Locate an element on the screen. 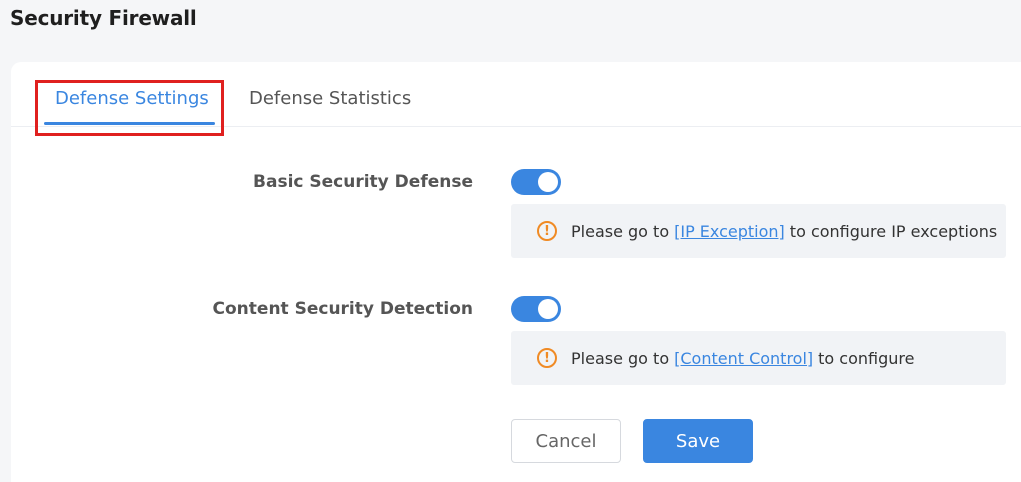 This screenshot has height=482, width=1021. notice-suffix: to configure is located at coordinates (866, 358).